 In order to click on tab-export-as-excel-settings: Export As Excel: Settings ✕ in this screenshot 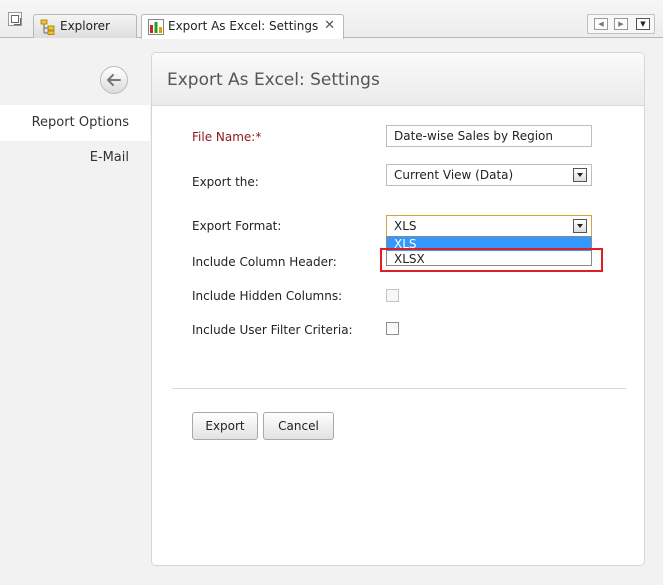, I will do `click(242, 26)`.